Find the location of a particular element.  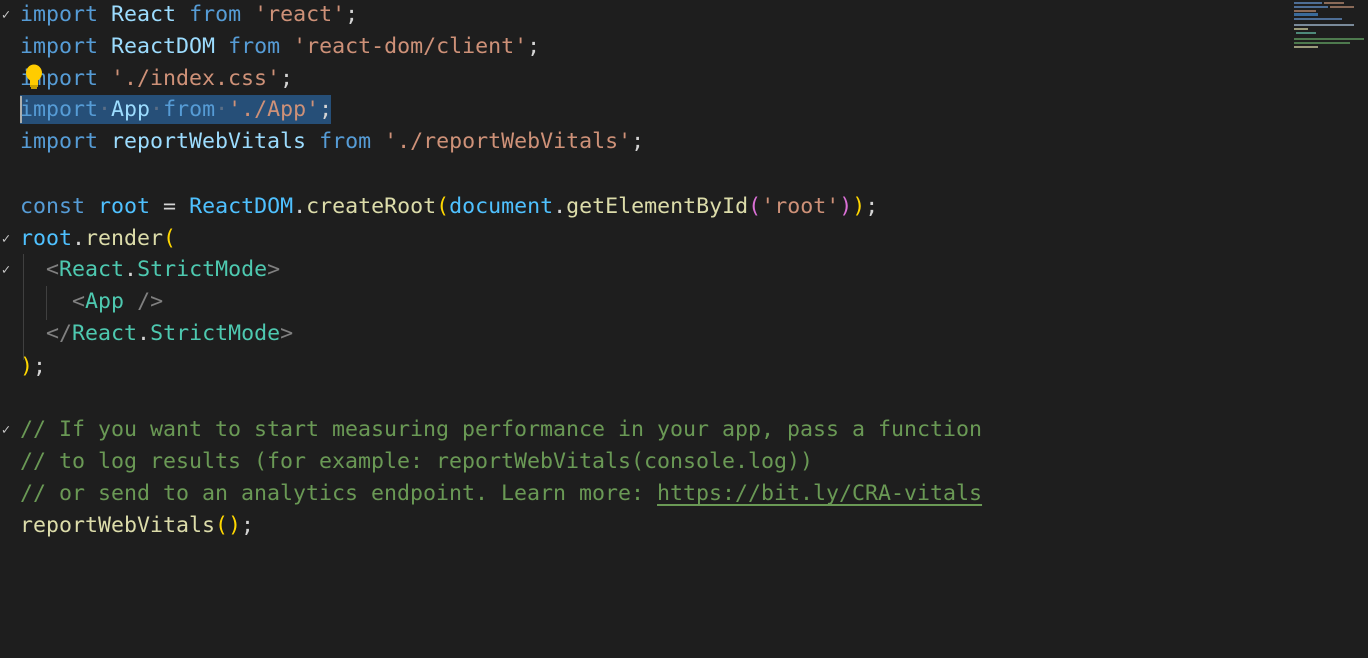

code-text: reportWebVitals(); is located at coordinates (137, 526).